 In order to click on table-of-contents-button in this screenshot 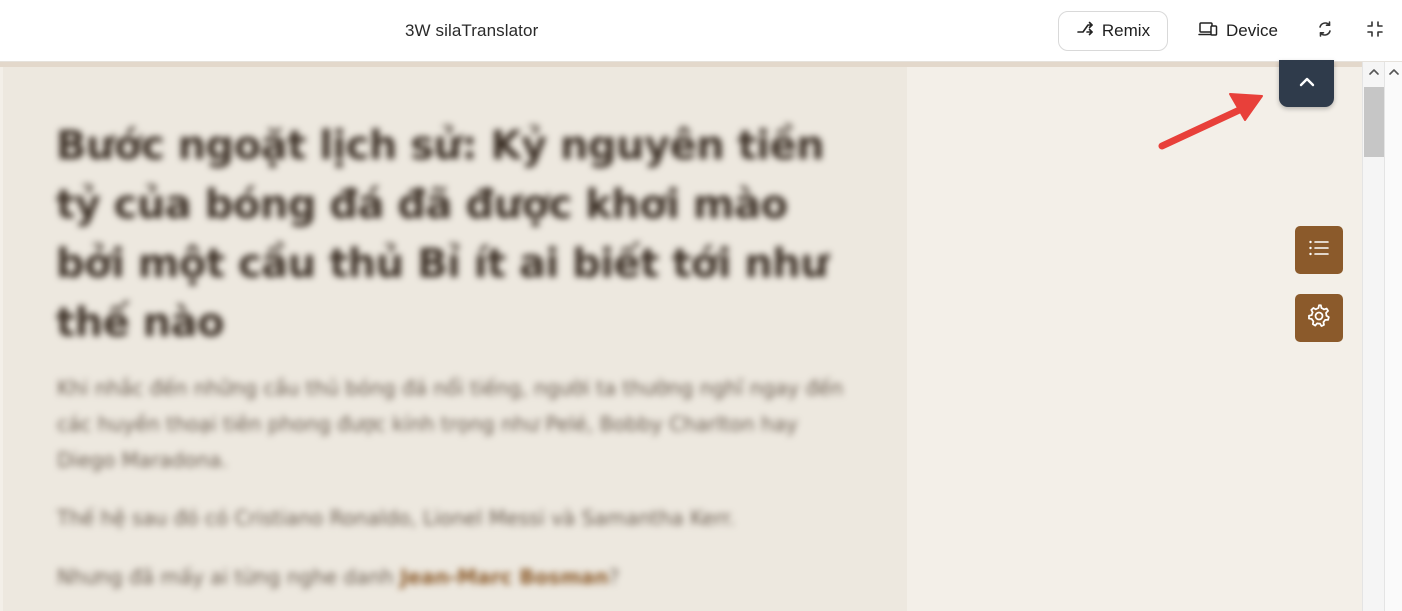, I will do `click(1319, 250)`.